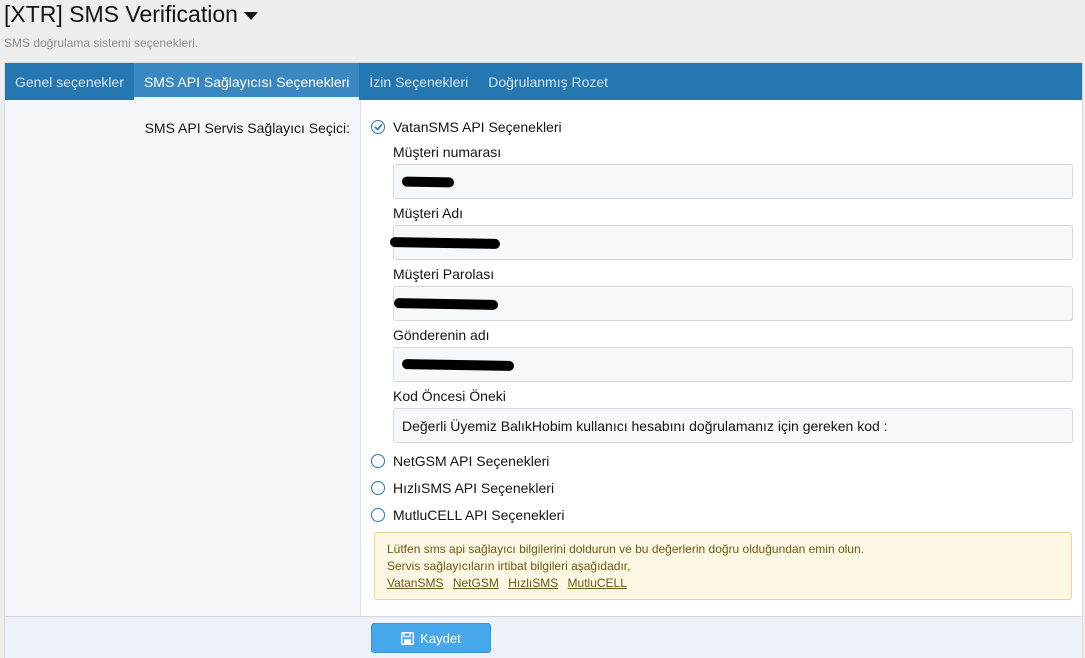  Describe the element at coordinates (447, 152) in the screenshot. I see `customer-number-label: Müşteri numarası` at that location.